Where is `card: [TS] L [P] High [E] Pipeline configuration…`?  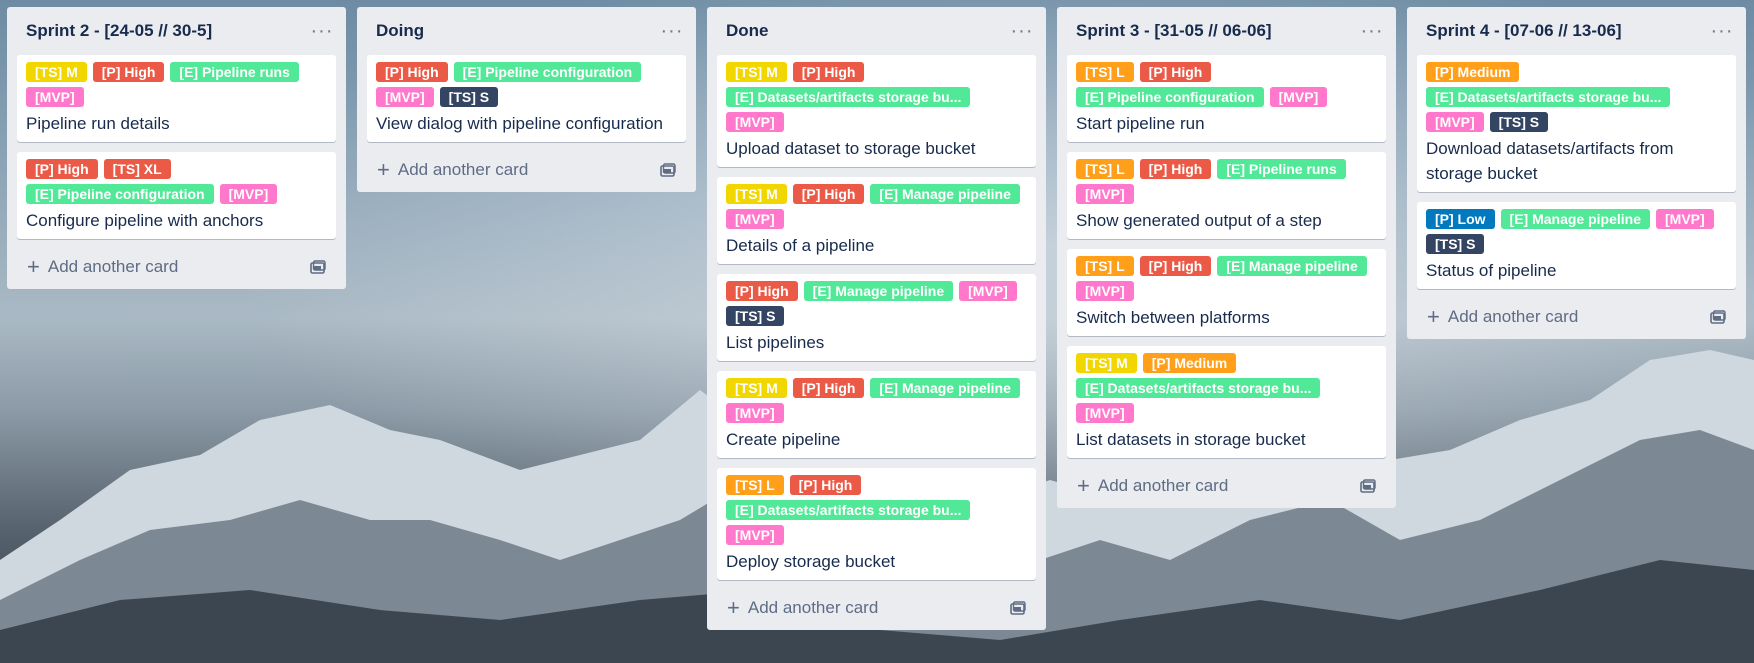 card: [TS] L [P] High [E] Pipeline configuration… is located at coordinates (1226, 98).